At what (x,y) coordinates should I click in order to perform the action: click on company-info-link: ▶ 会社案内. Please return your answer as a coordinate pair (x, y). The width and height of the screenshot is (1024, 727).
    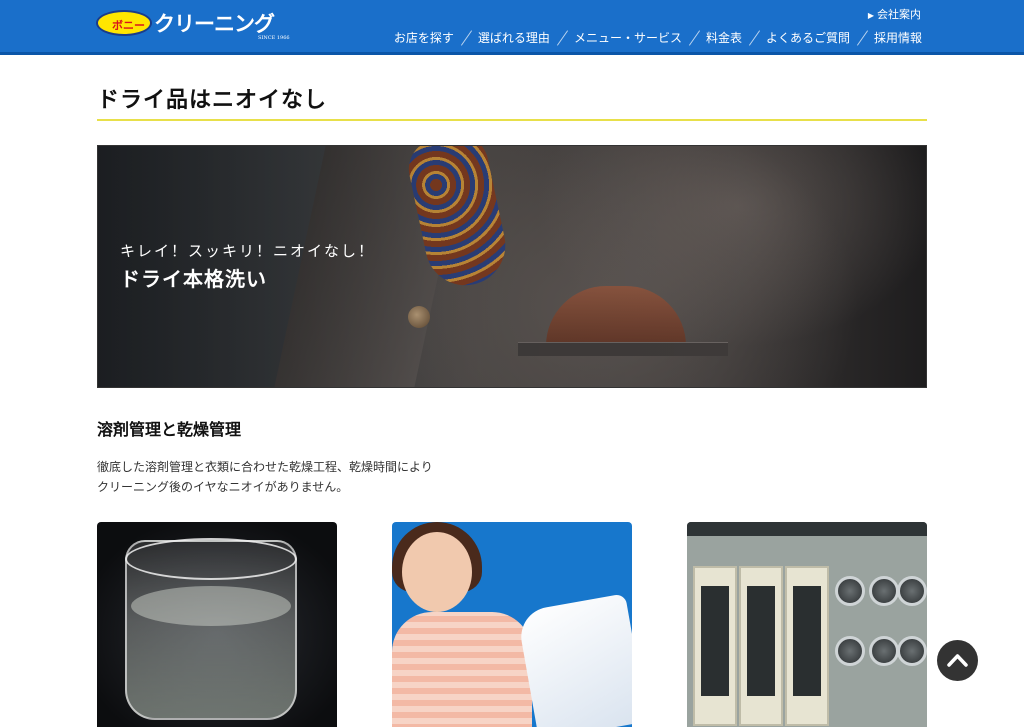
    Looking at the image, I should click on (894, 14).